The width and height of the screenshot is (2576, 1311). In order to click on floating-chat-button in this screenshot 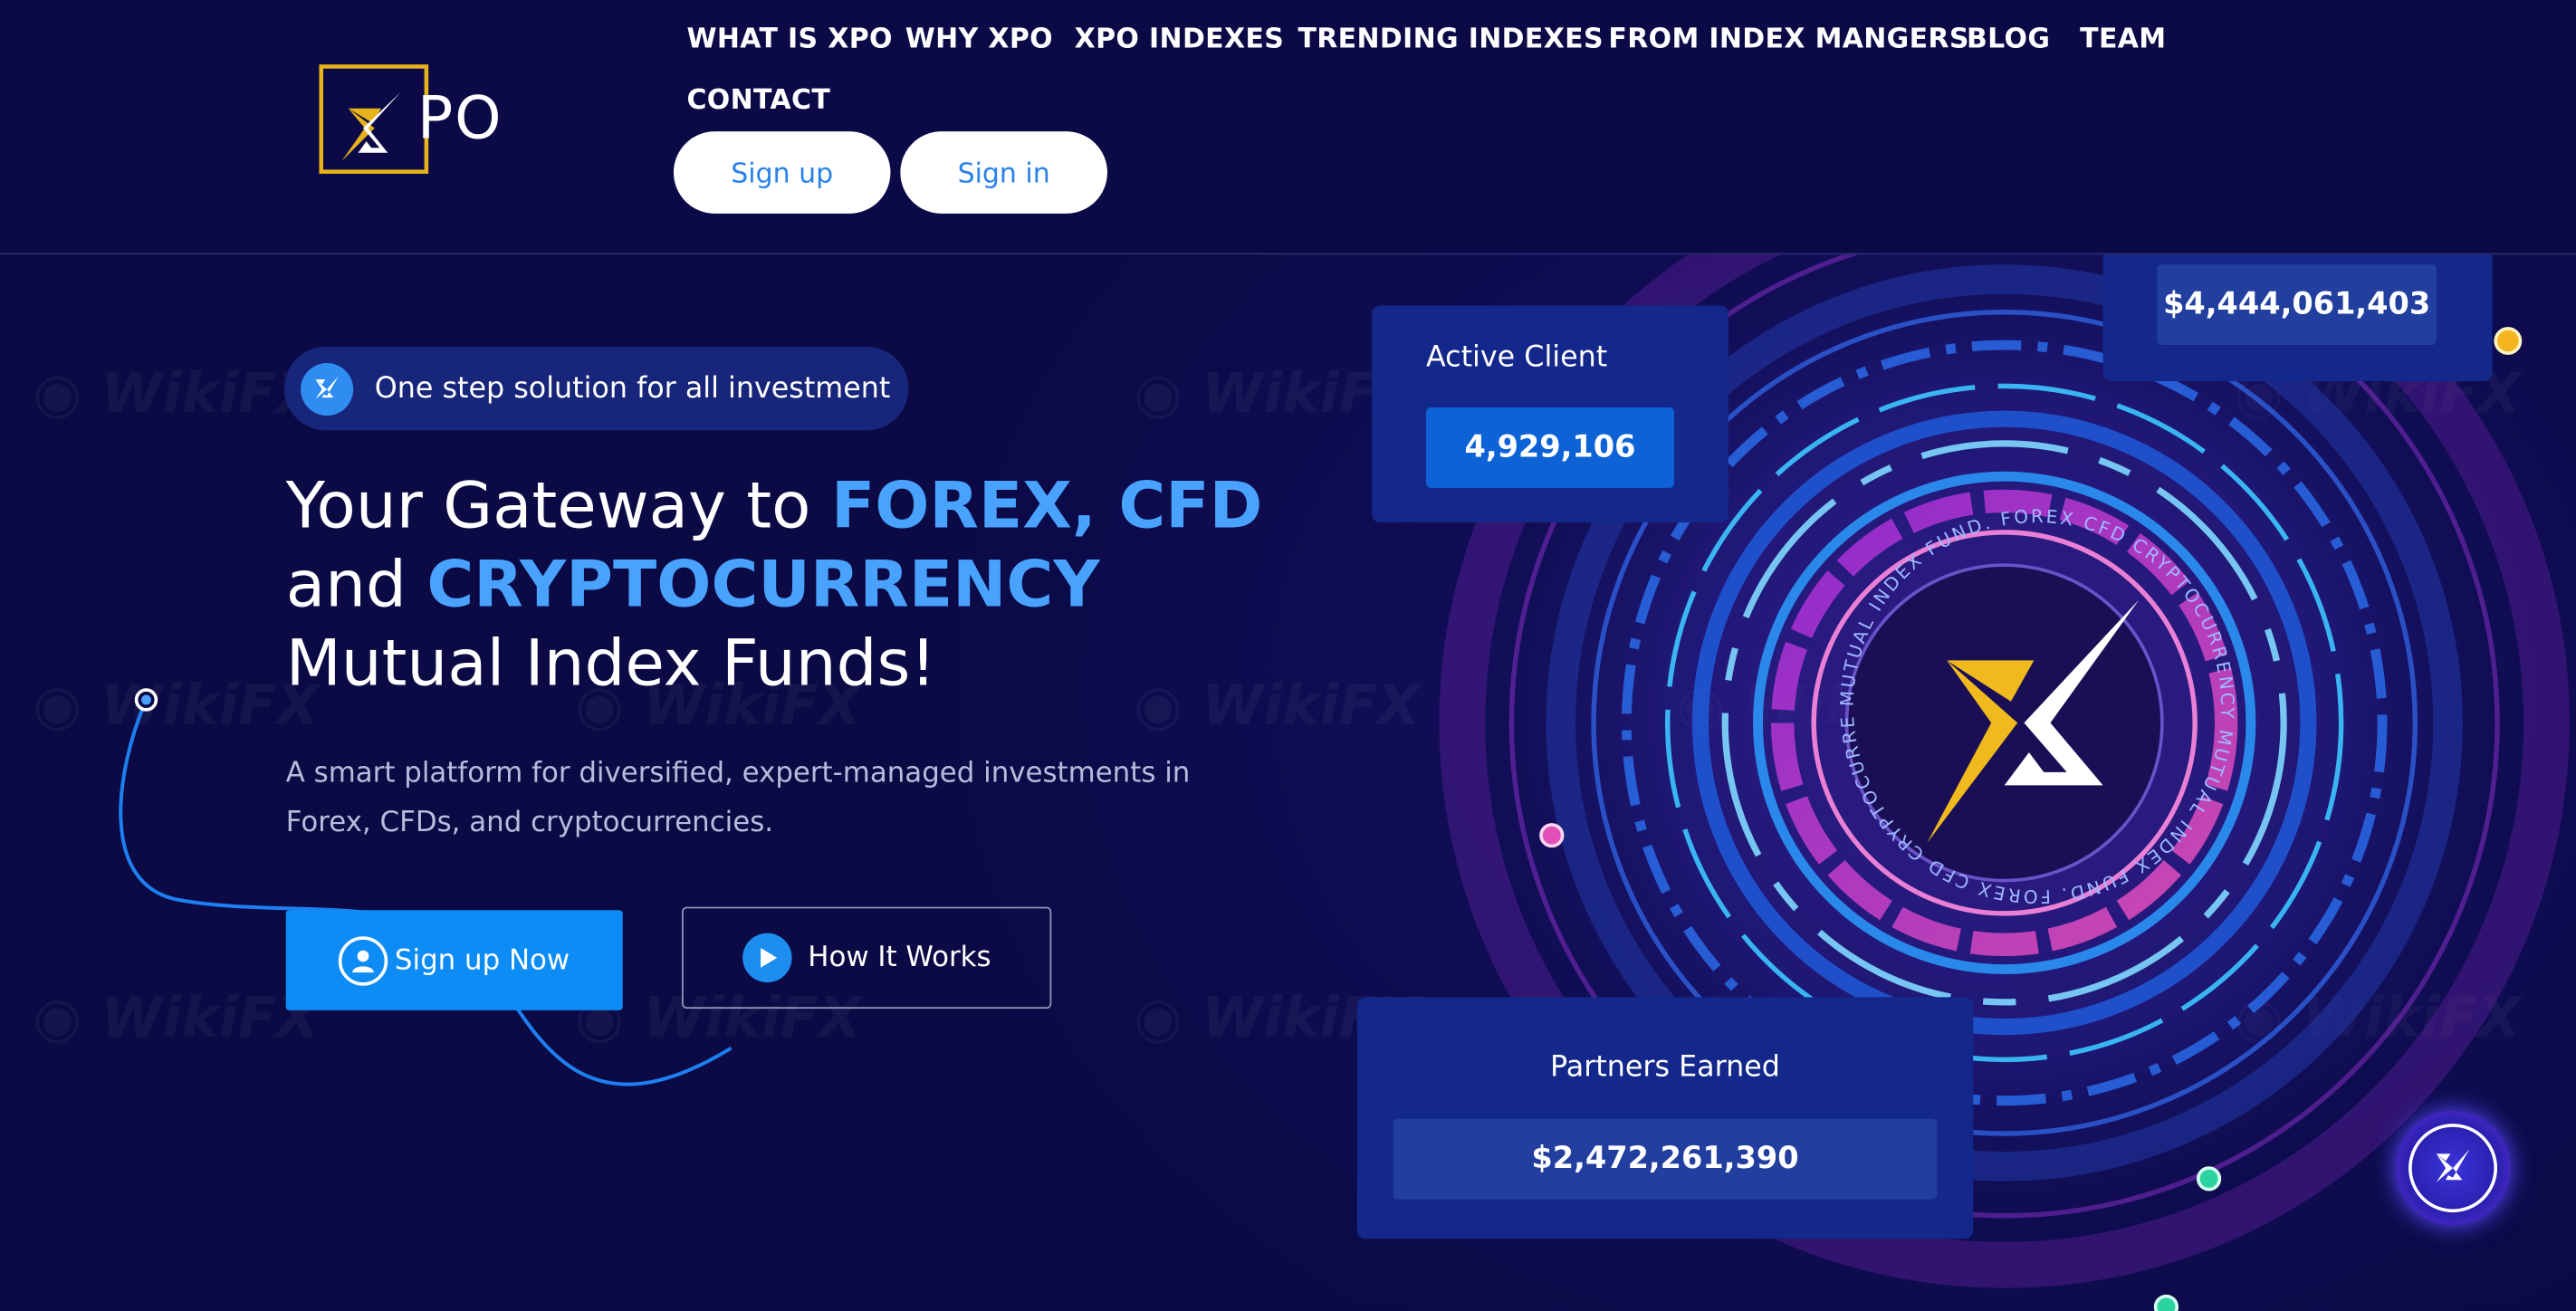, I will do `click(2453, 1168)`.